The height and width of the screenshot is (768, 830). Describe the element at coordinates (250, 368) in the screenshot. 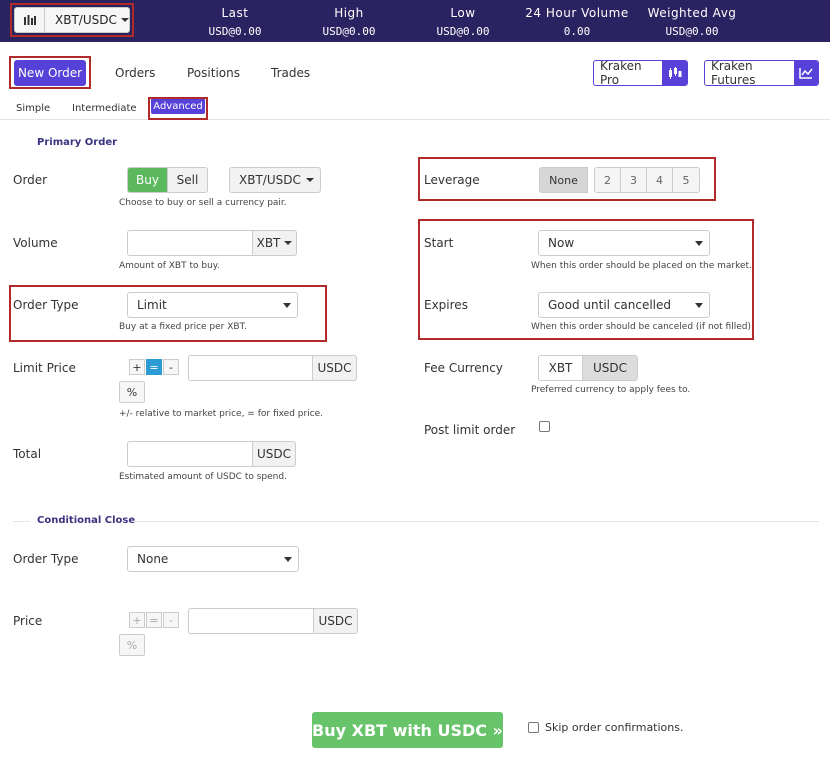

I see `limit-price-input` at that location.